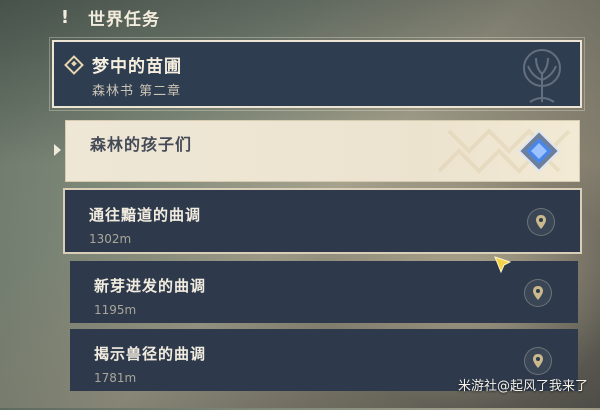  I want to click on step-distance: 1302m, so click(110, 239).